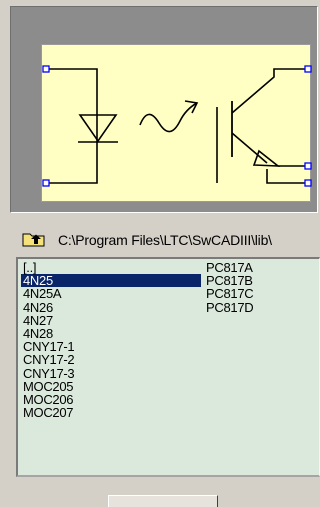 The image size is (320, 507). I want to click on dialog-button, so click(163, 501).